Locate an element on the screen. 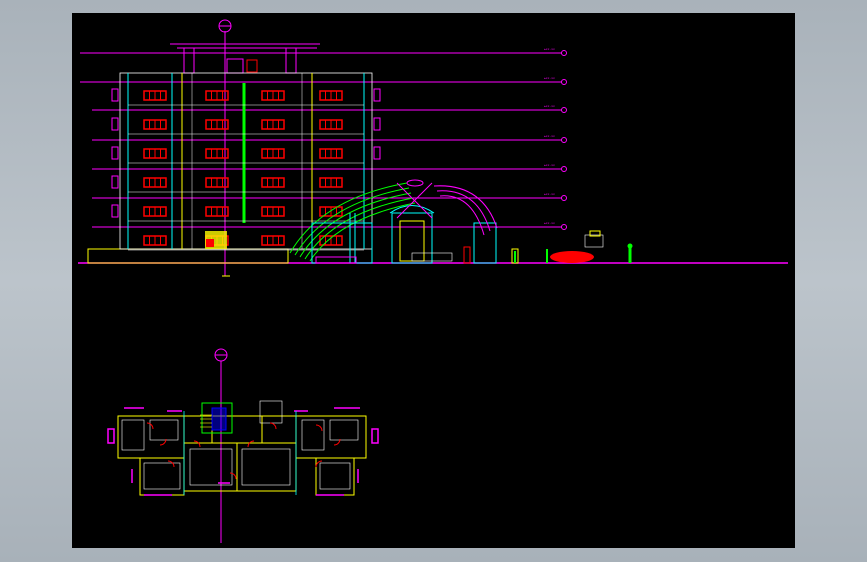 This screenshot has width=867, height=562. car is located at coordinates (572, 257).